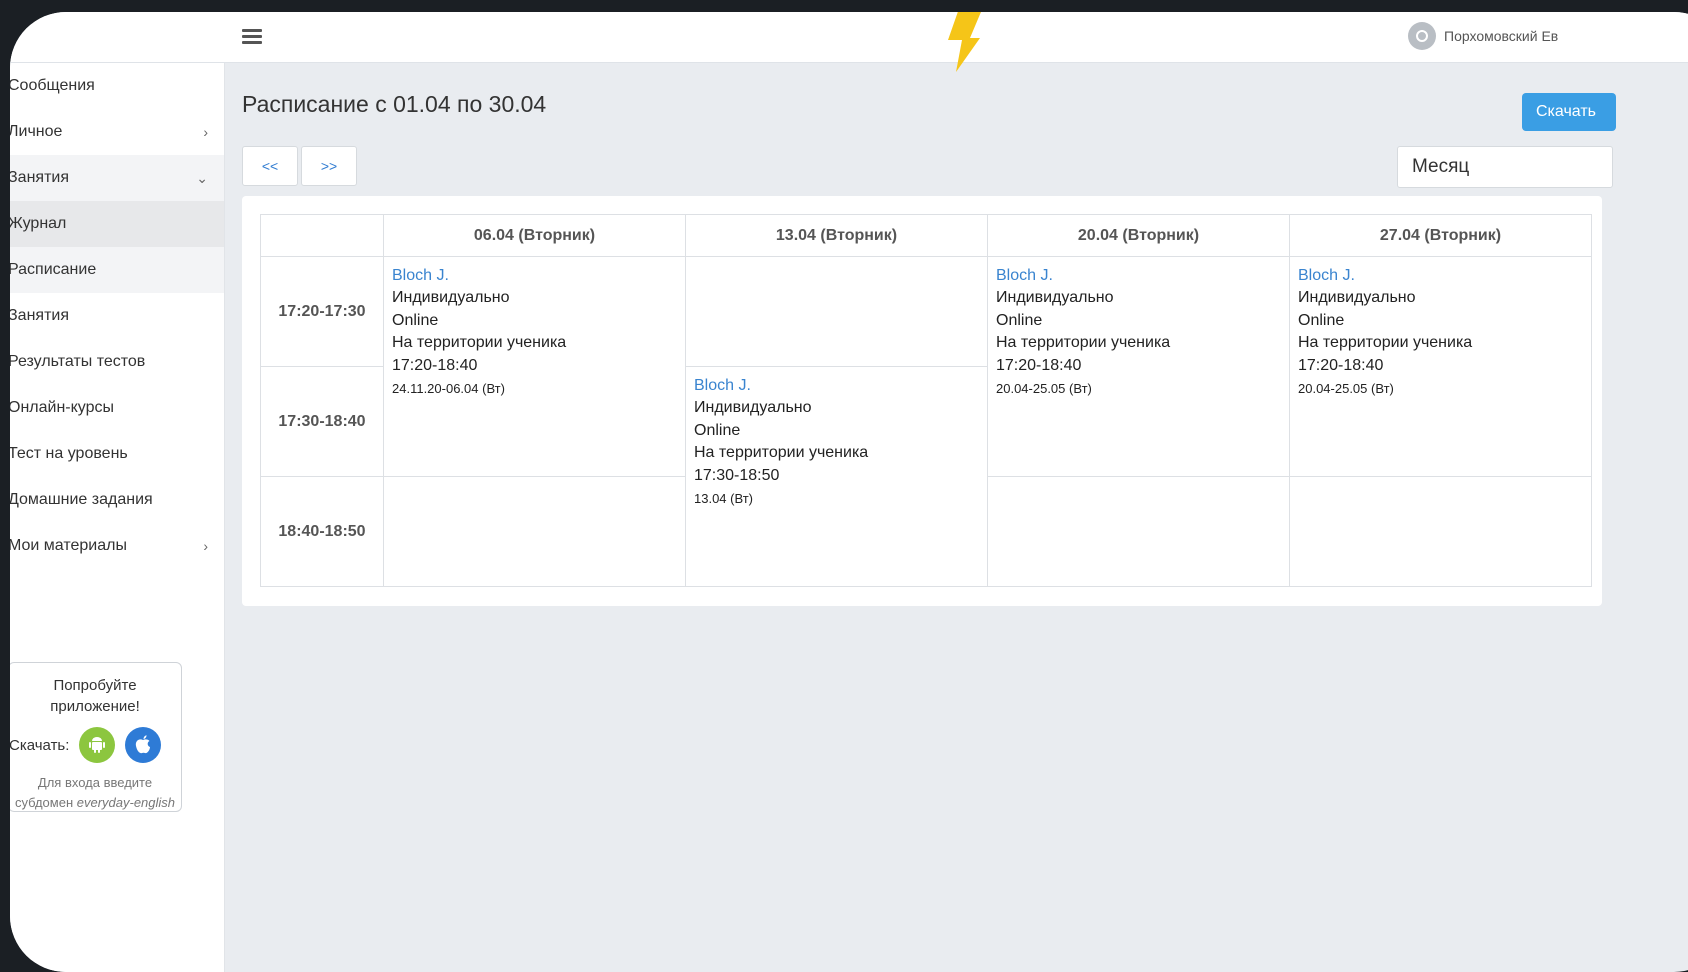  Describe the element at coordinates (117, 270) in the screenshot. I see `sidebar-item-schedule: Расписание` at that location.